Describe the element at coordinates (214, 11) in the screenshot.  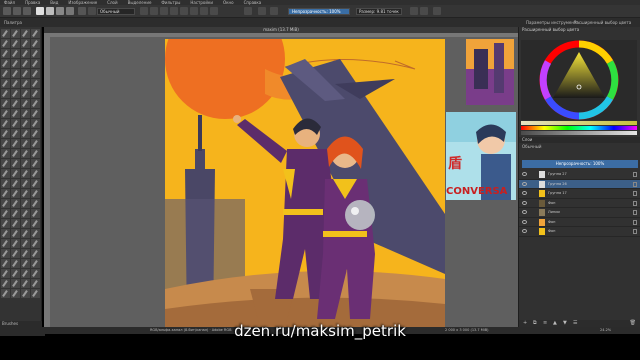
I see `symmetry-icon` at that location.